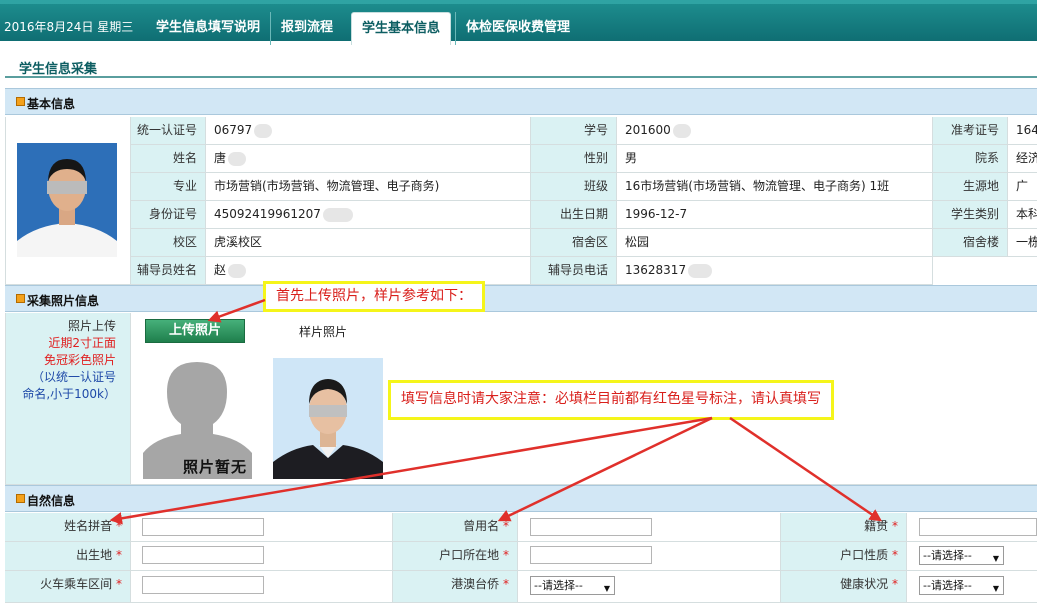 The height and width of the screenshot is (603, 1037). Describe the element at coordinates (1022, 215) in the screenshot. I see `value-student-type: 本科` at that location.